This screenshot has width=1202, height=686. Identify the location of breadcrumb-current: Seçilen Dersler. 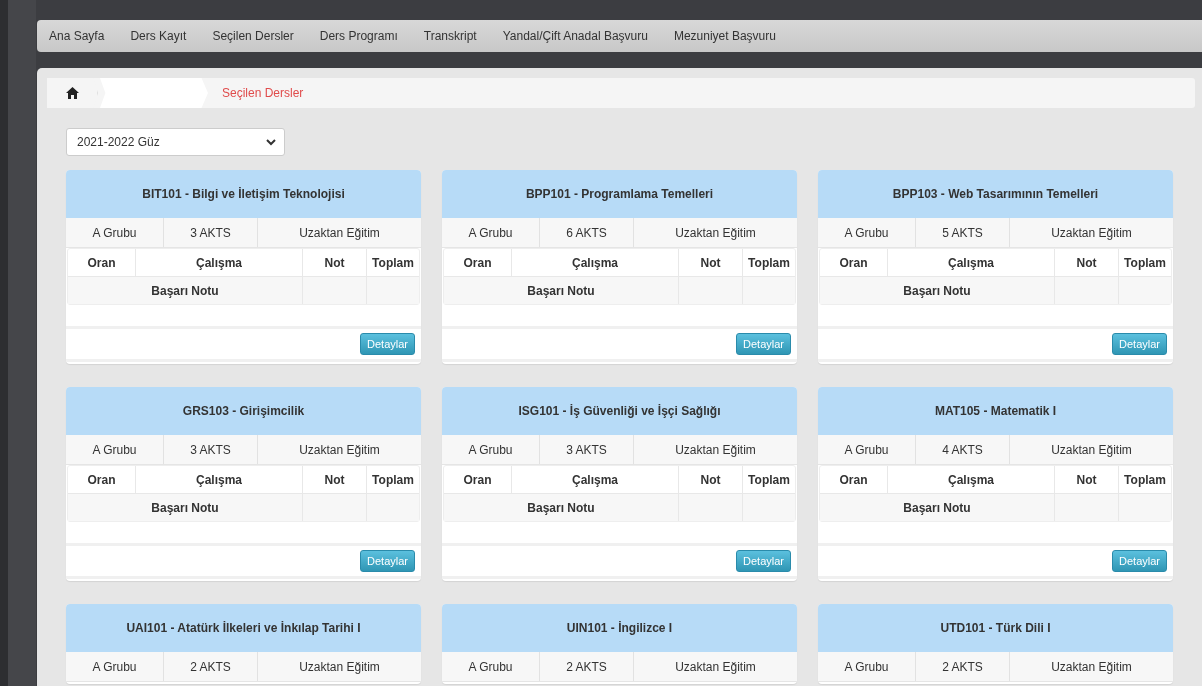
(263, 93).